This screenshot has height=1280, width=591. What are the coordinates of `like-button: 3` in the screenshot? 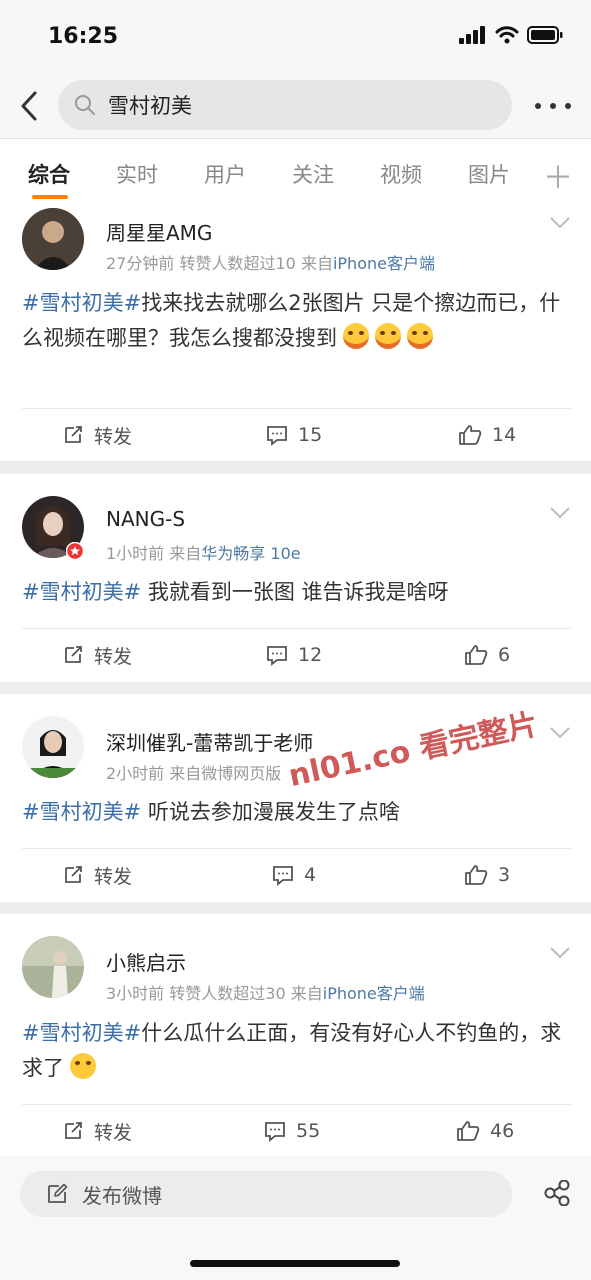 It's located at (487, 875).